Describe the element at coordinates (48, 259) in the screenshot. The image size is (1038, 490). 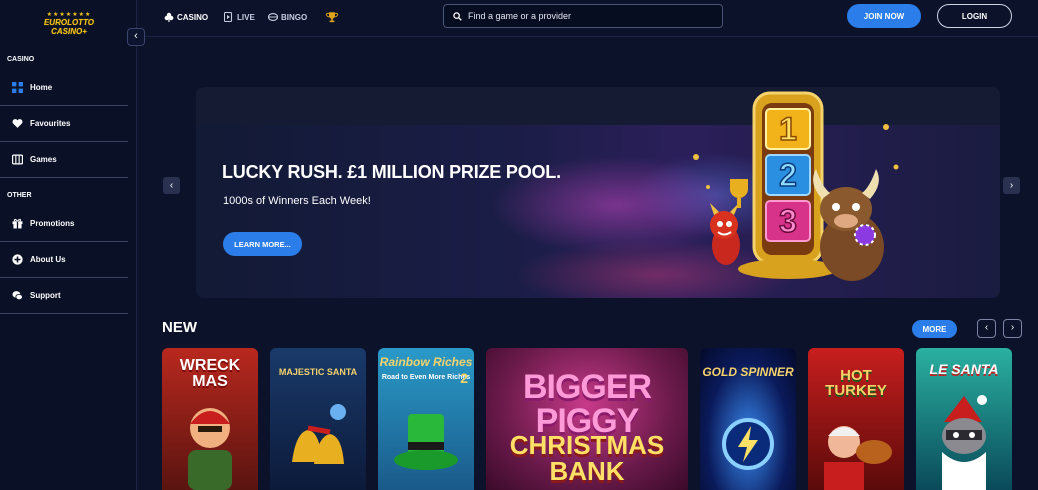
I see `sidebar-item-label: About Us` at that location.